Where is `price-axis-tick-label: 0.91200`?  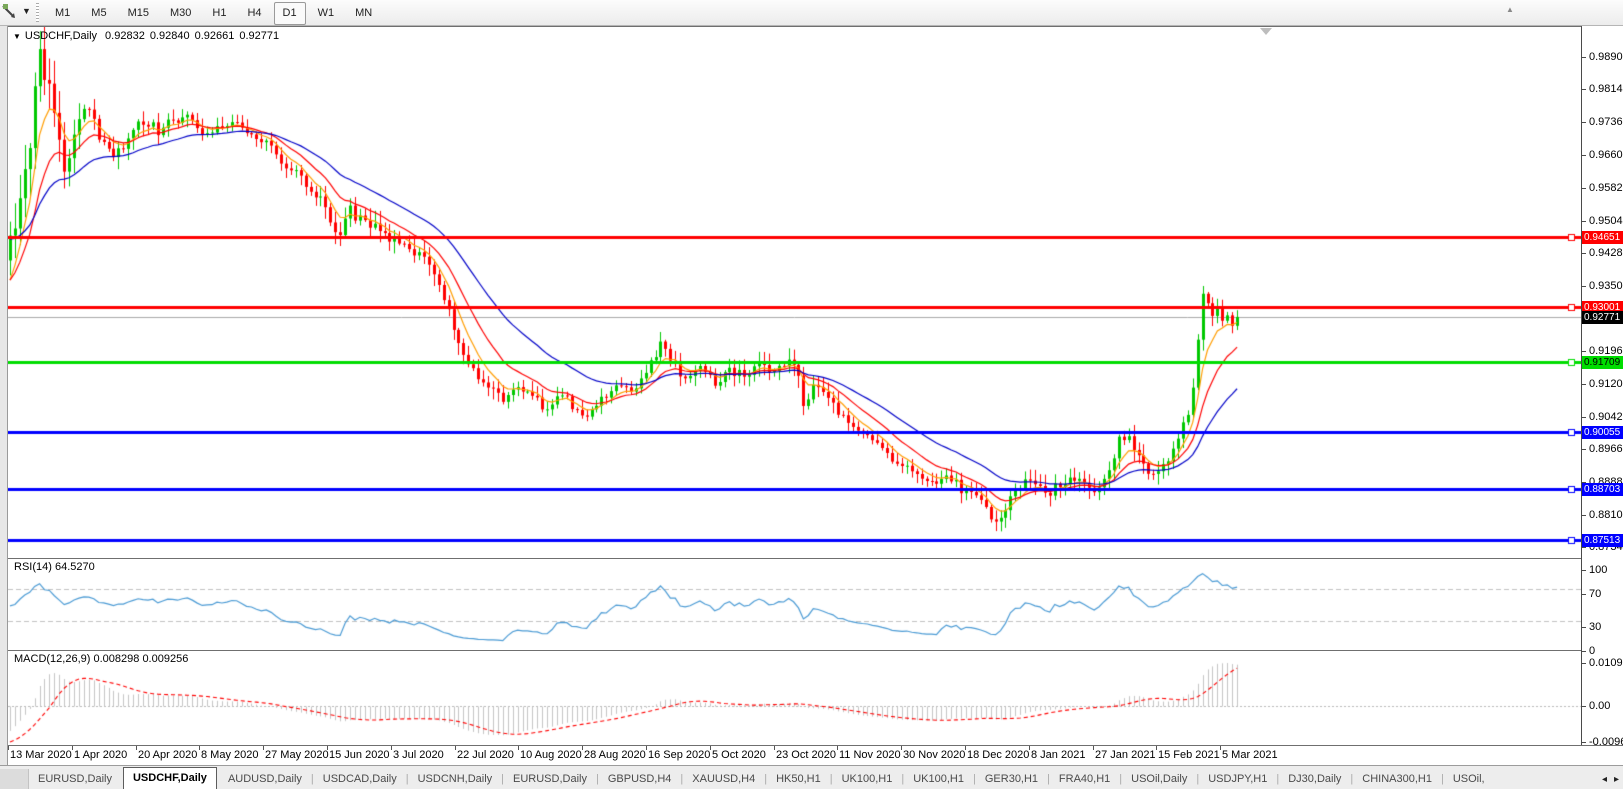 price-axis-tick-label: 0.91200 is located at coordinates (1606, 384).